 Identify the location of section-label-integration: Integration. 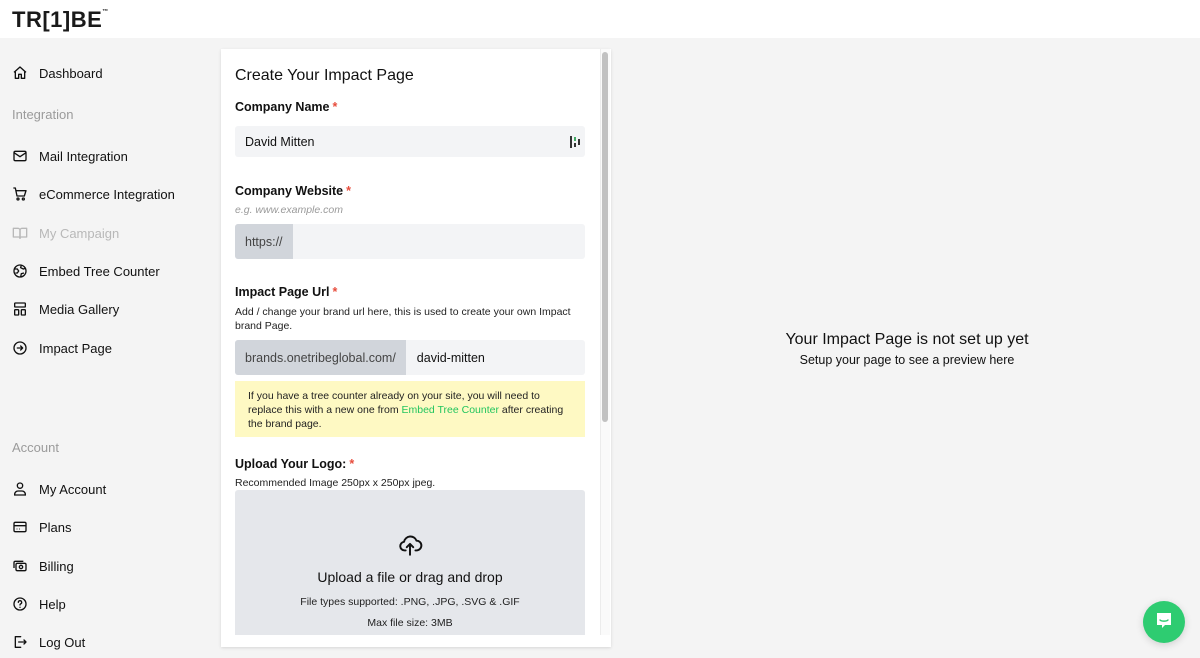
(43, 114).